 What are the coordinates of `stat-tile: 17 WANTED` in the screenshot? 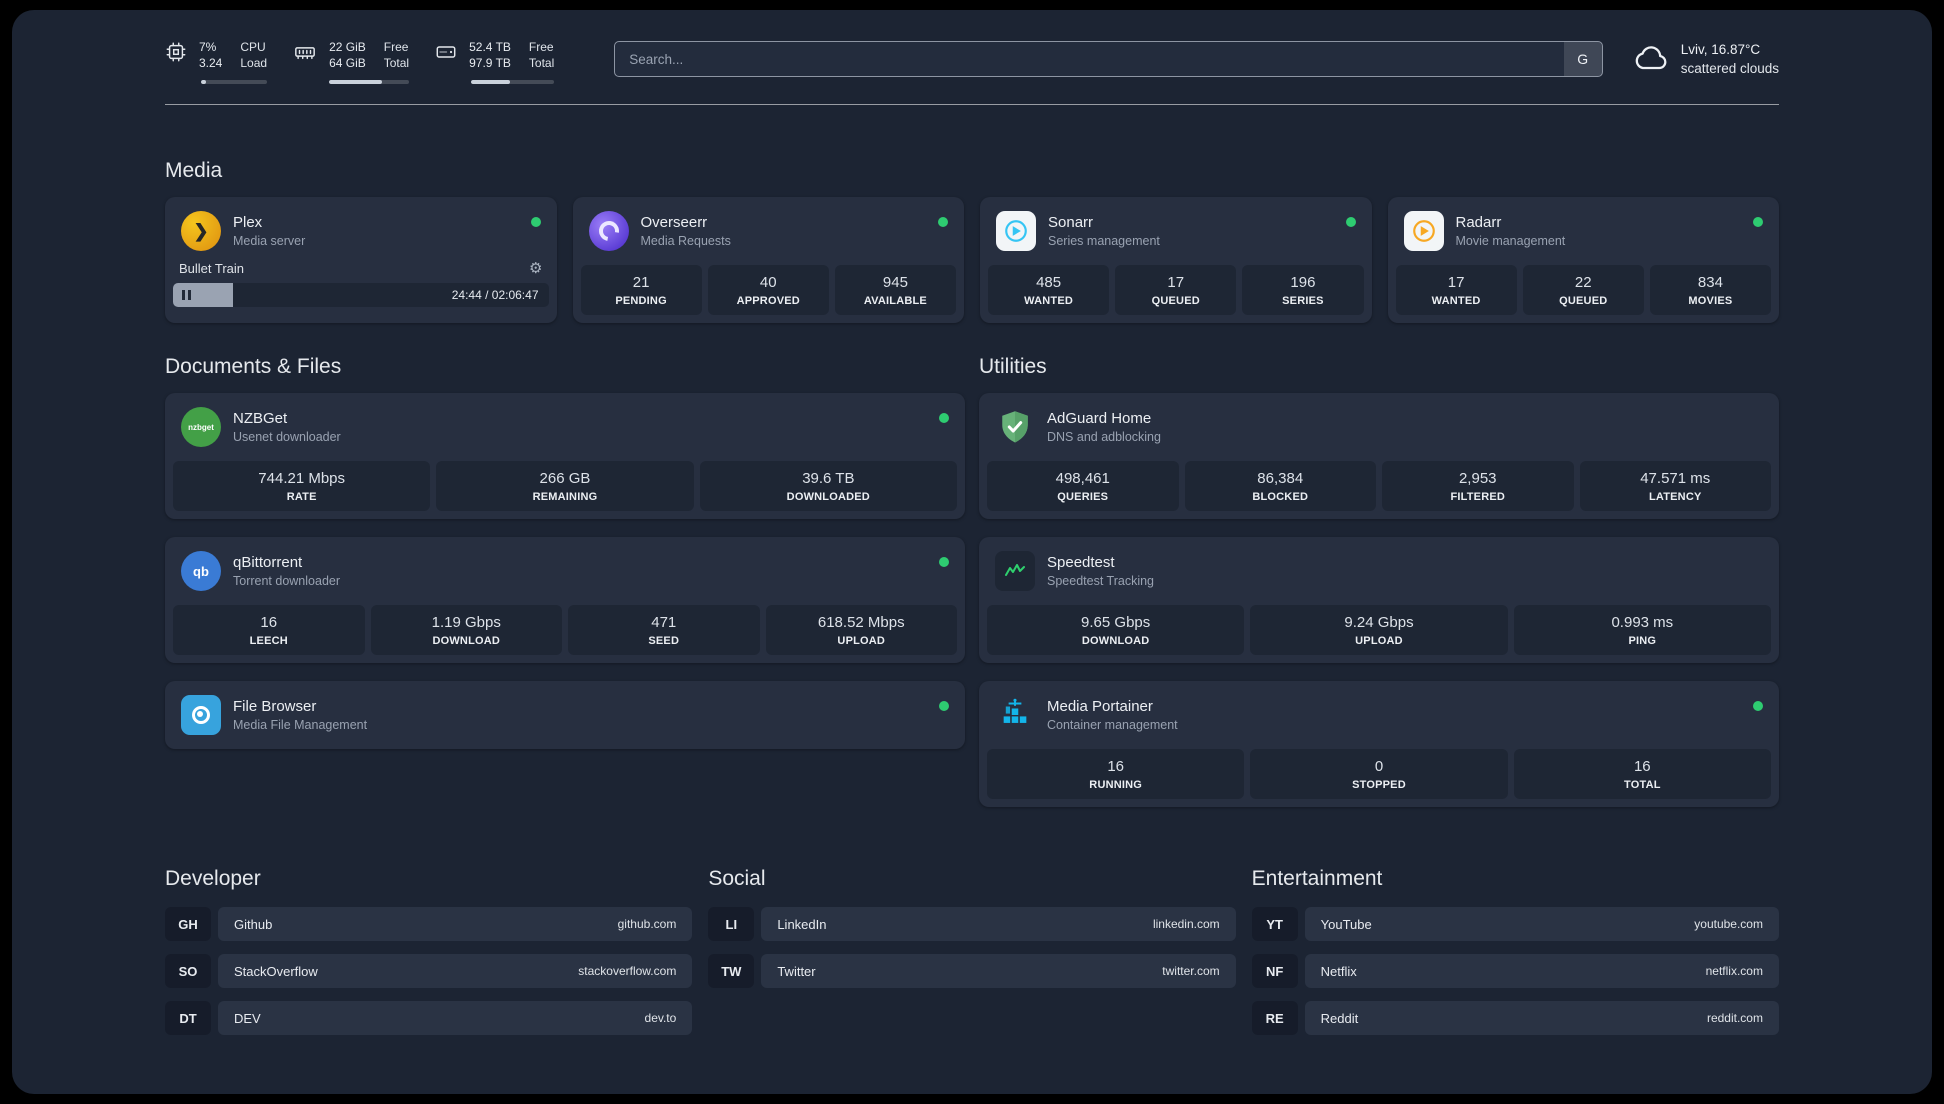 It's located at (1456, 290).